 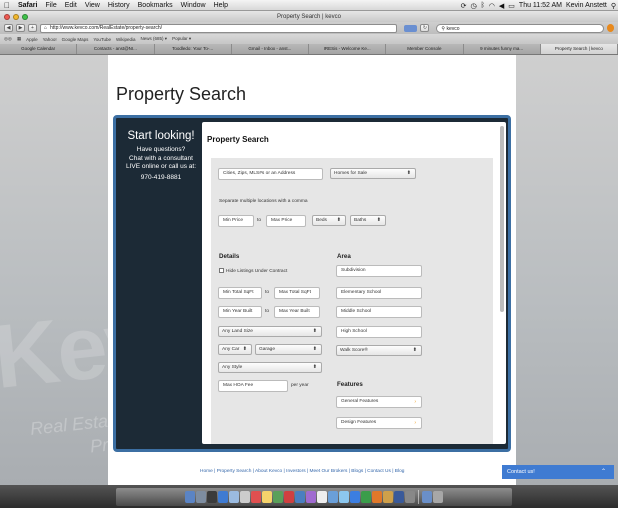 I want to click on bookmark-yahoo: Yahoo!, so click(x=50, y=39).